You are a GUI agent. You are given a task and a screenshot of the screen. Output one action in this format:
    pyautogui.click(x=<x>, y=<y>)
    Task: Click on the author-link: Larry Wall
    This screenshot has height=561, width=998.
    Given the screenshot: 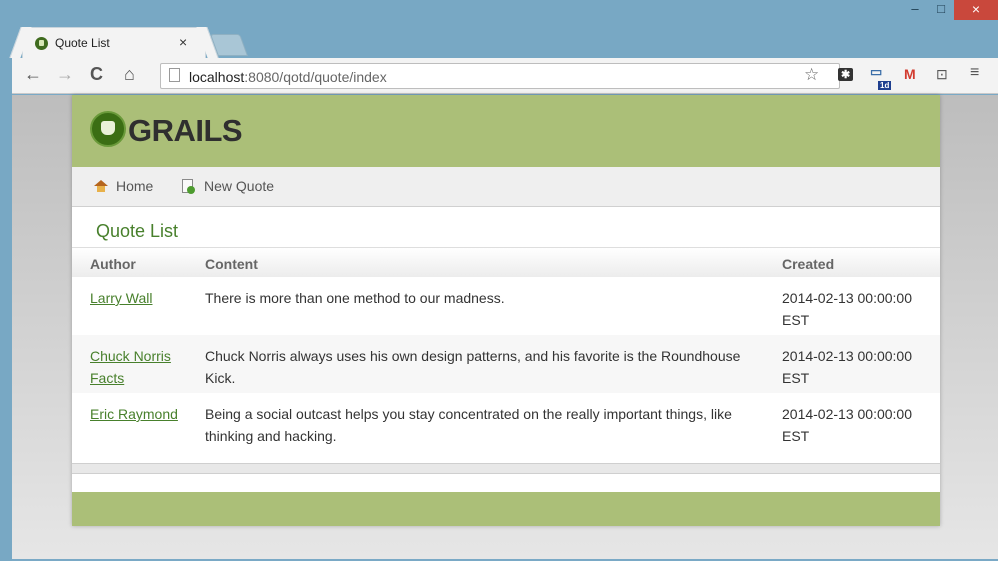 What is the action you would take?
    pyautogui.click(x=138, y=298)
    